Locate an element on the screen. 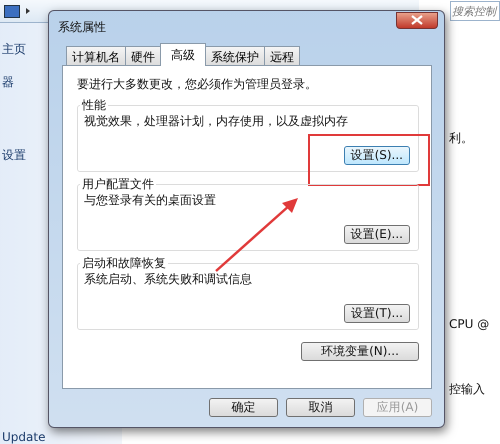 Image resolution: width=500 pixels, height=444 pixels. group-description: 视觉效果，处理器计划，内存使用，以及虚拟内存 is located at coordinates (216, 121).